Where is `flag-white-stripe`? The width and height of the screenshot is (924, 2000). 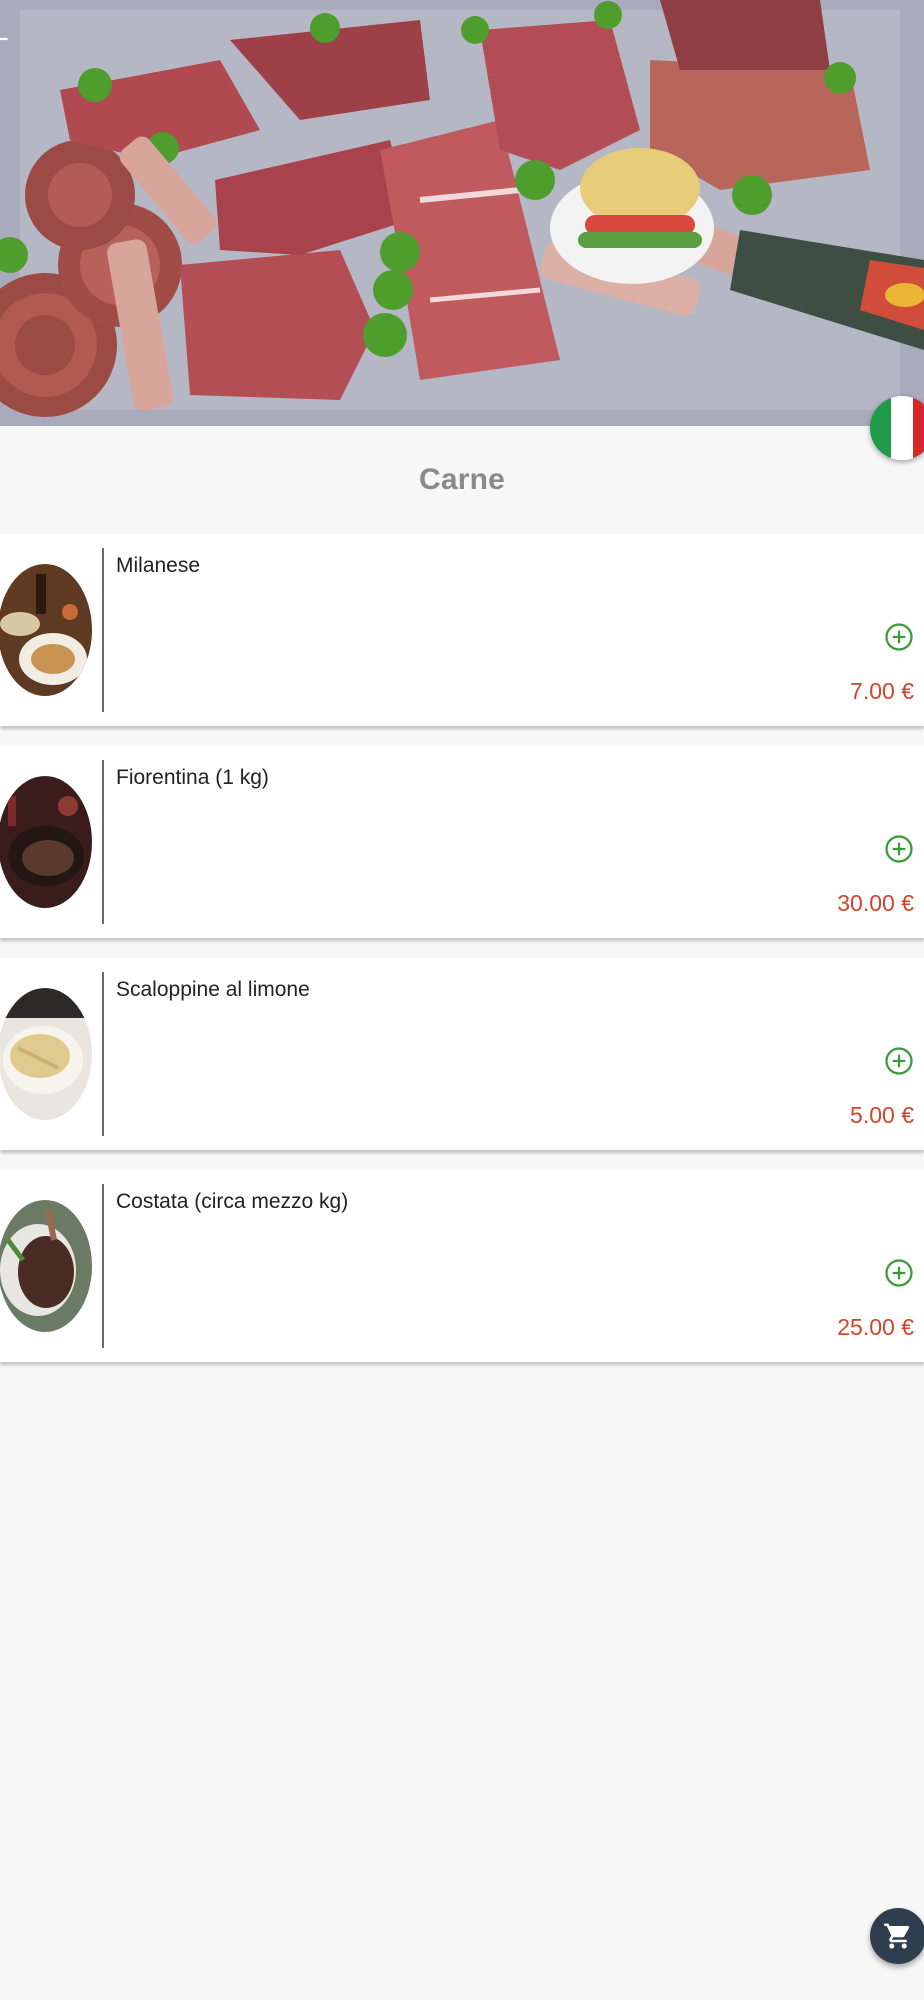 flag-white-stripe is located at coordinates (902, 428).